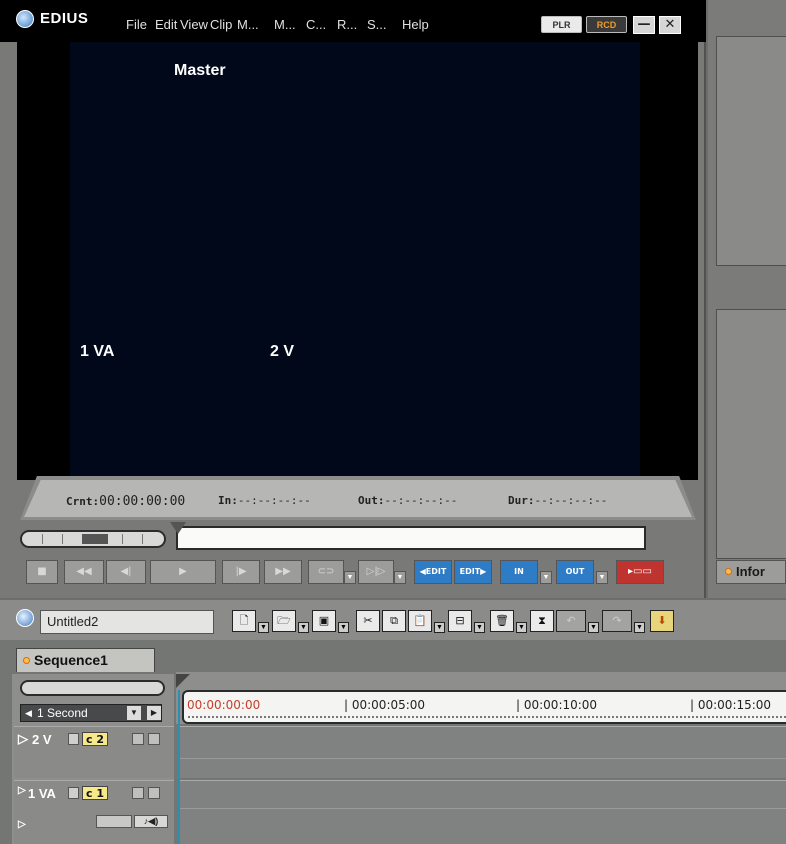 This screenshot has height=844, width=786. Describe the element at coordinates (542, 621) in the screenshot. I see `ripple-icon: ⧗` at that location.